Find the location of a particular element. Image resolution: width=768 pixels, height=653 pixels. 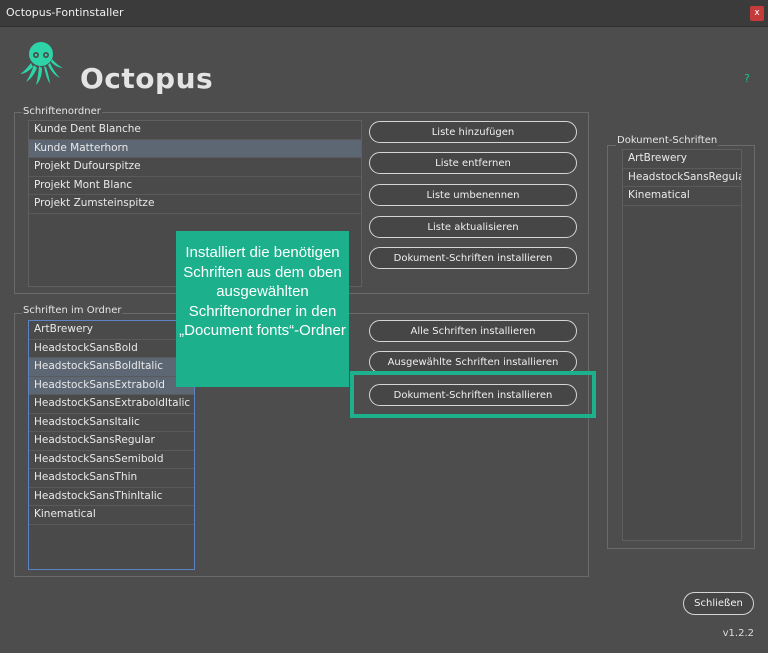

install-selected-fonts-button: Ausgewählte Schriften installieren is located at coordinates (473, 362).